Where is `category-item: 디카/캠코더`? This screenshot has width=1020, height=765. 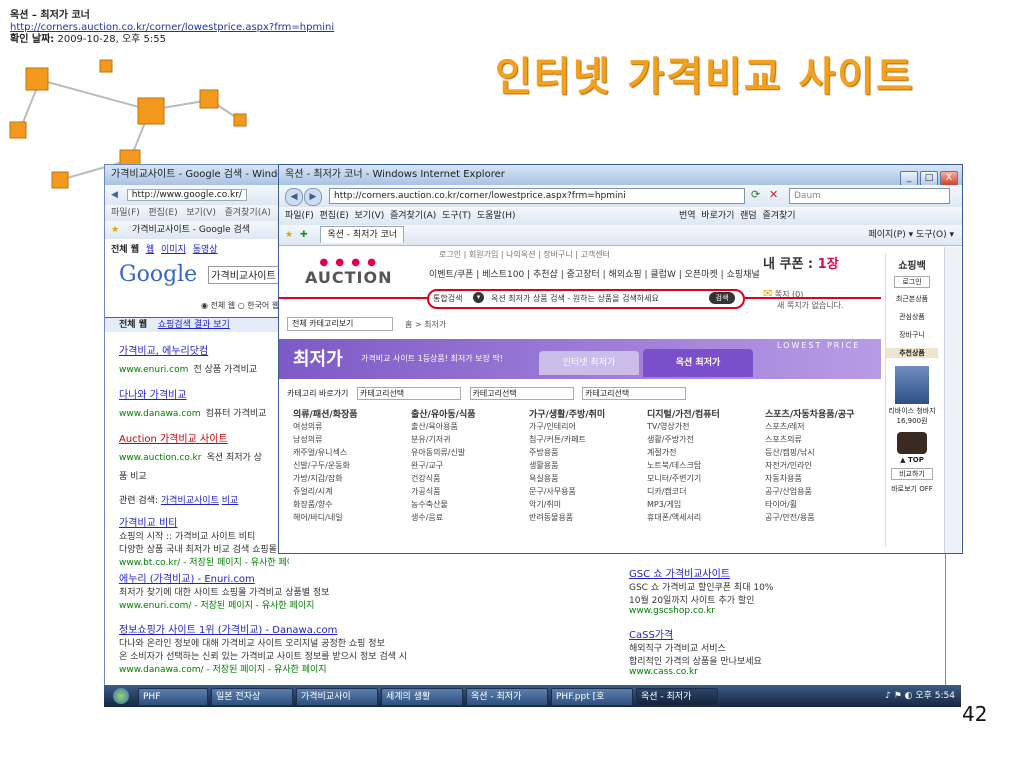 category-item: 디카/캠코더 is located at coordinates (702, 491).